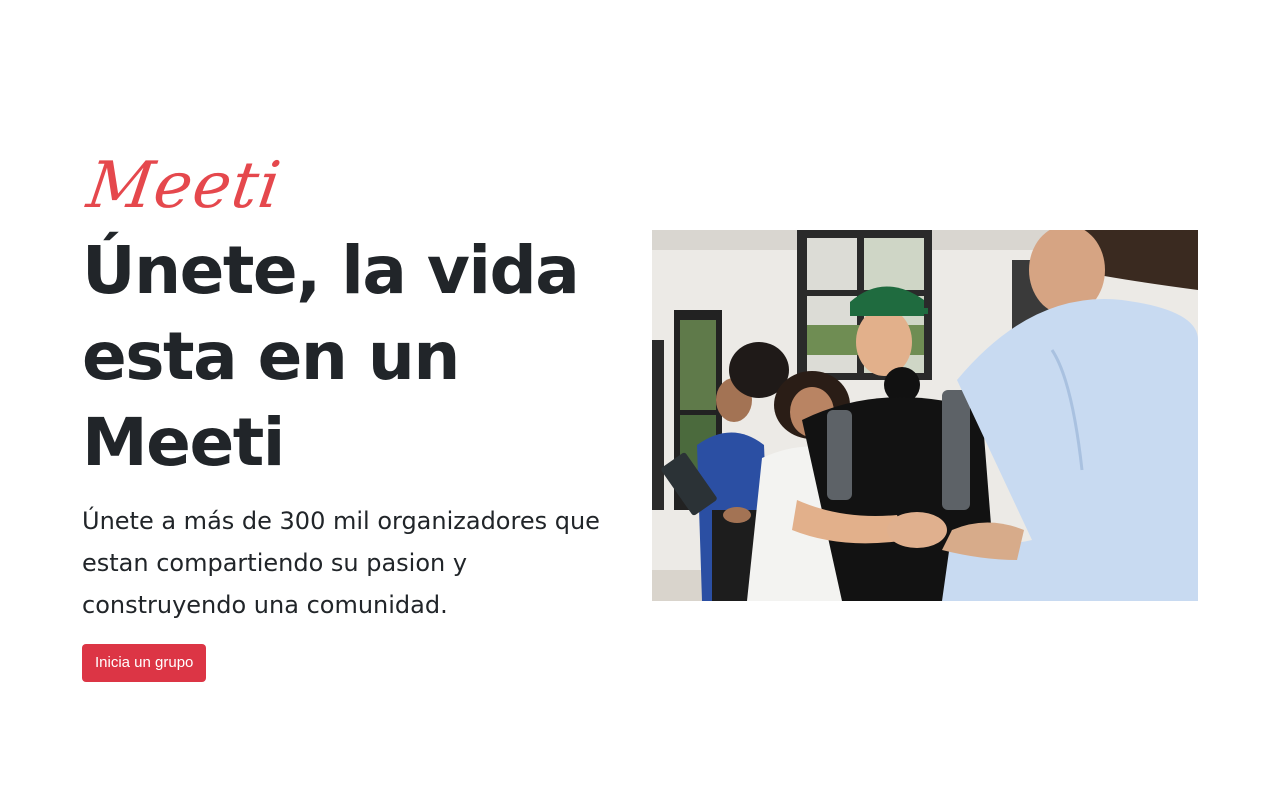 This screenshot has height=800, width=1280. Describe the element at coordinates (331, 356) in the screenshot. I see `hero-headline: Únete, la vida esta en un Meeti` at that location.